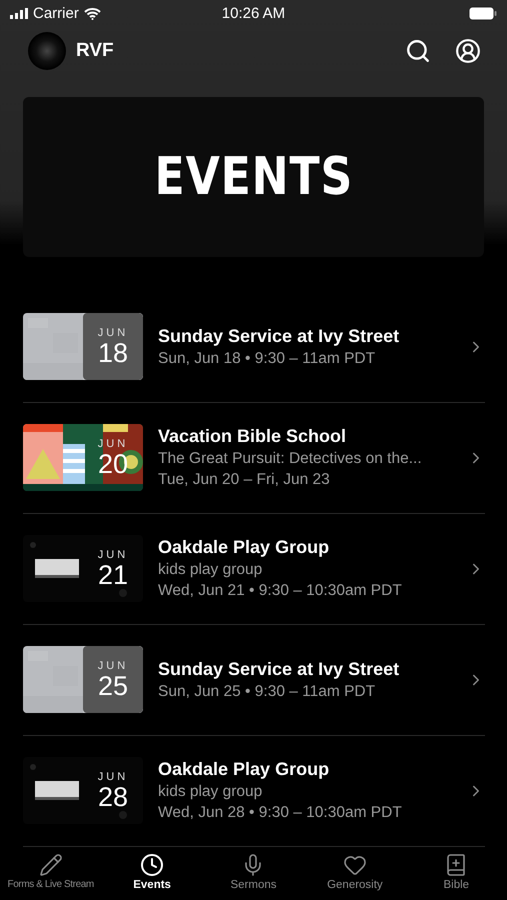  What do you see at coordinates (47, 51) in the screenshot?
I see `logo-icon` at bounding box center [47, 51].